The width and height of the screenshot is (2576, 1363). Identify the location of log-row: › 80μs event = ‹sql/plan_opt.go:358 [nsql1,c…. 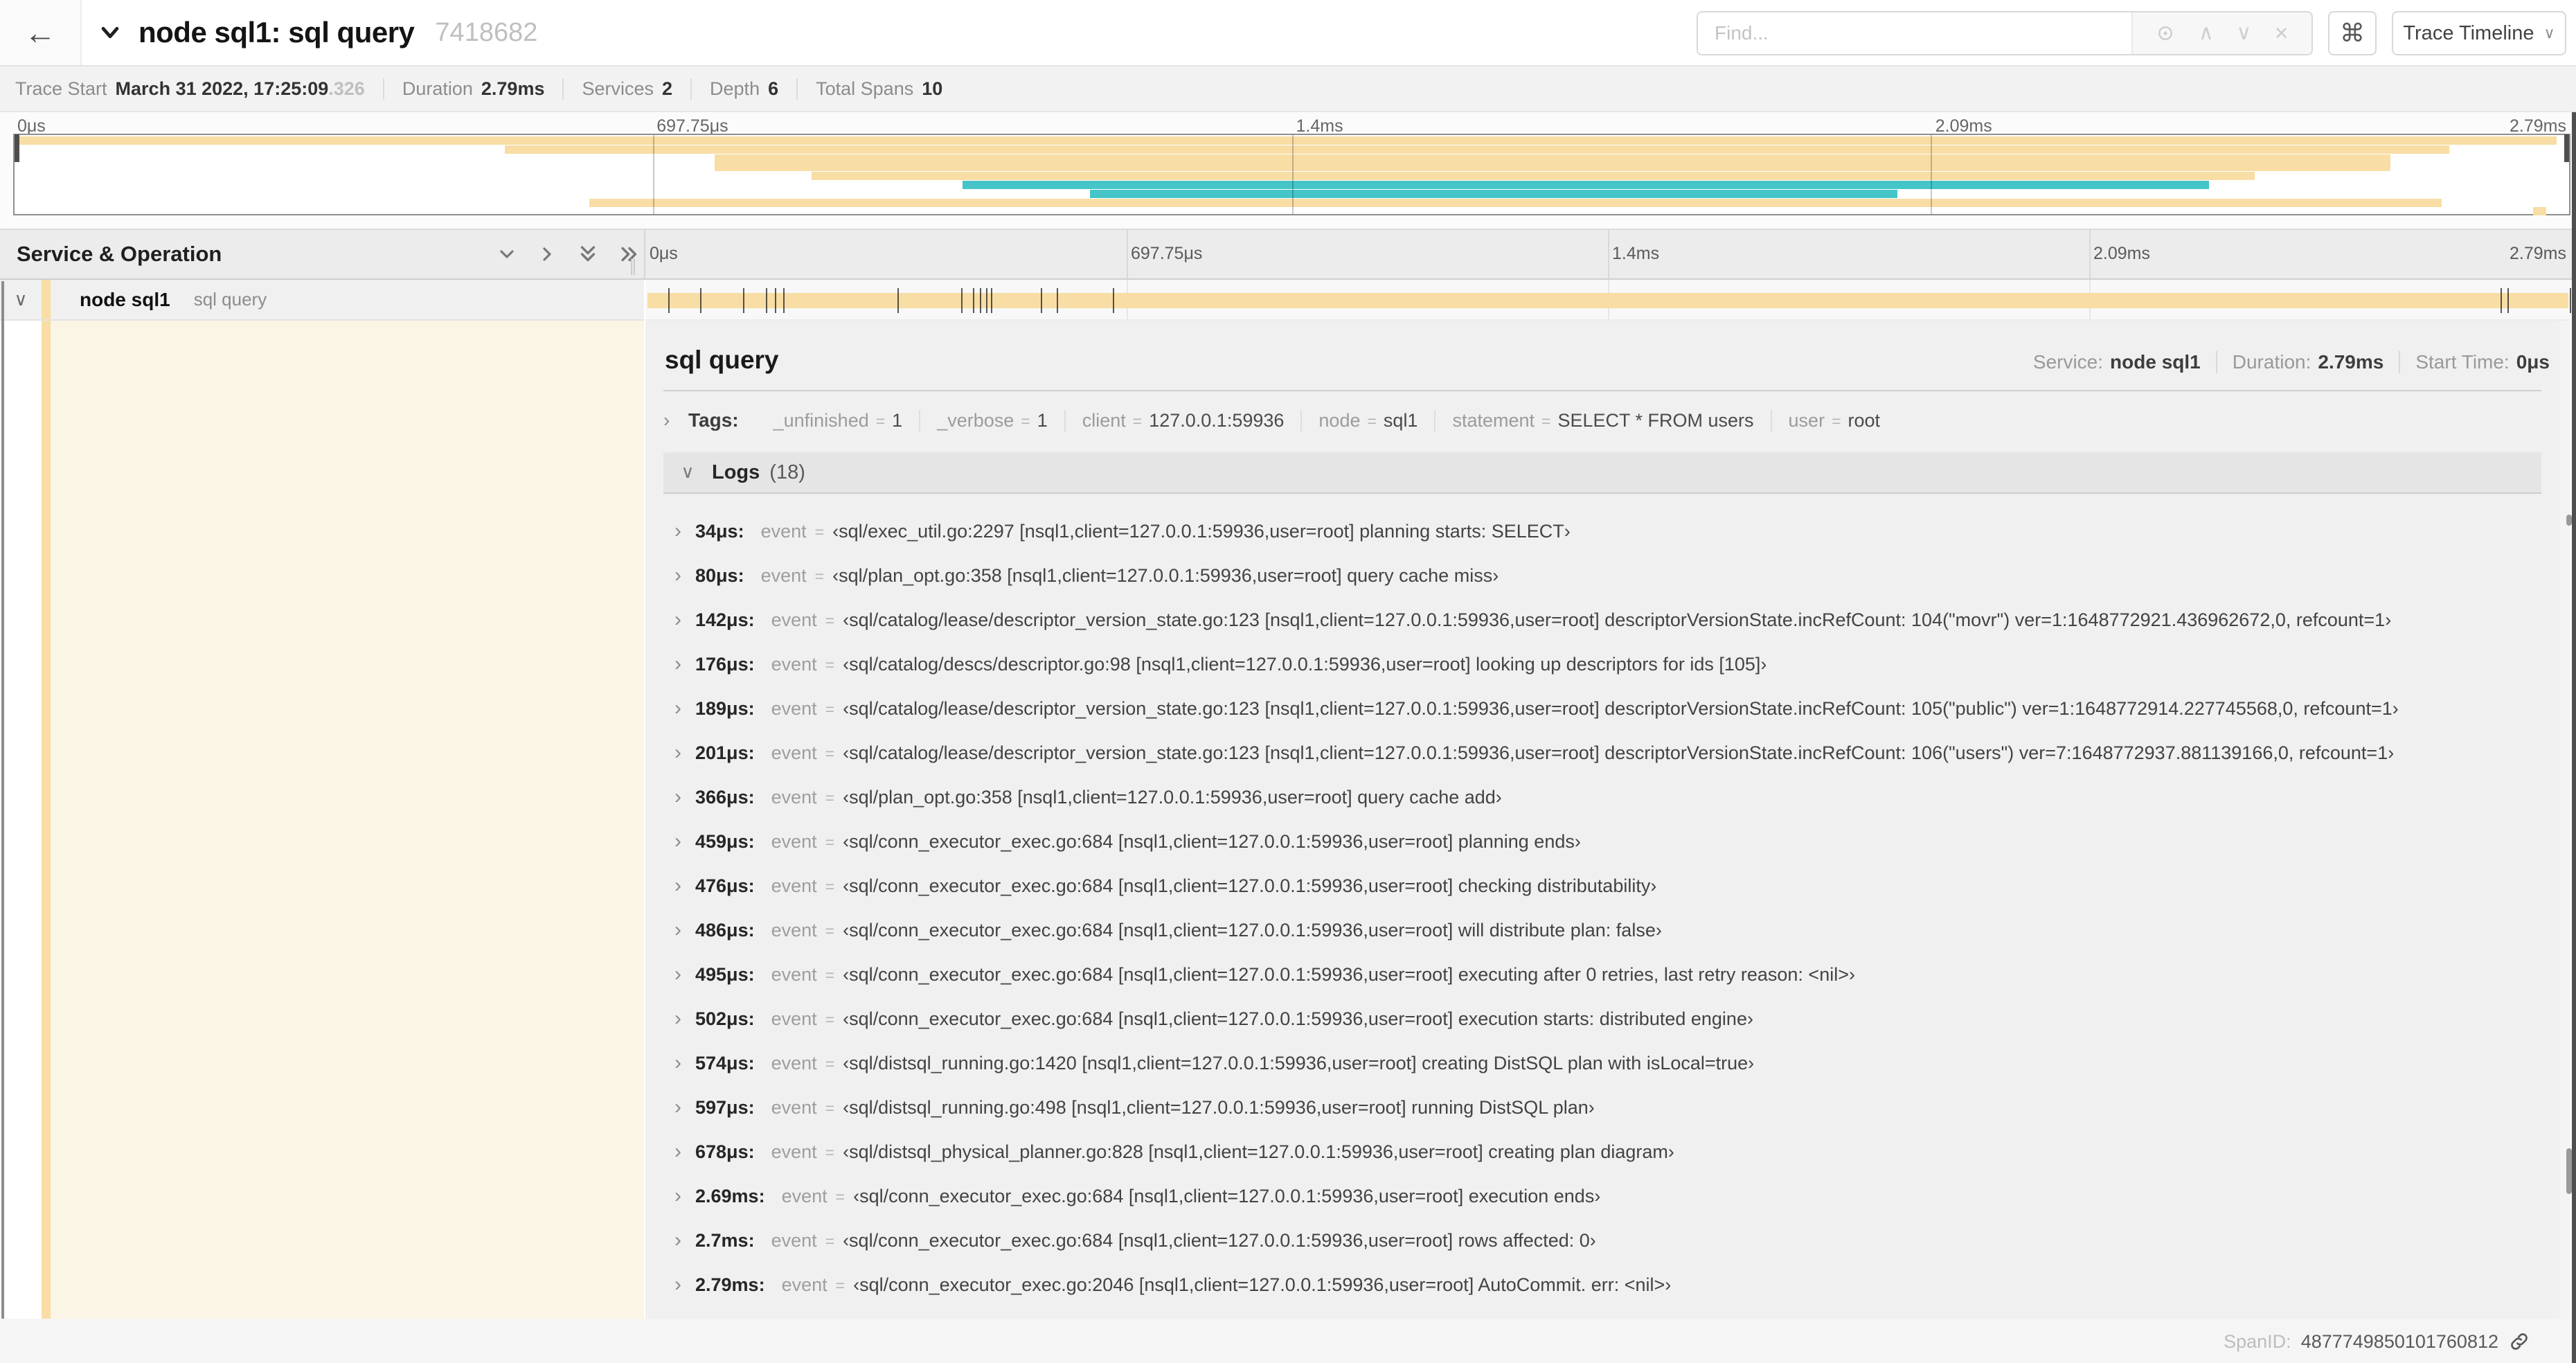
(1602, 576).